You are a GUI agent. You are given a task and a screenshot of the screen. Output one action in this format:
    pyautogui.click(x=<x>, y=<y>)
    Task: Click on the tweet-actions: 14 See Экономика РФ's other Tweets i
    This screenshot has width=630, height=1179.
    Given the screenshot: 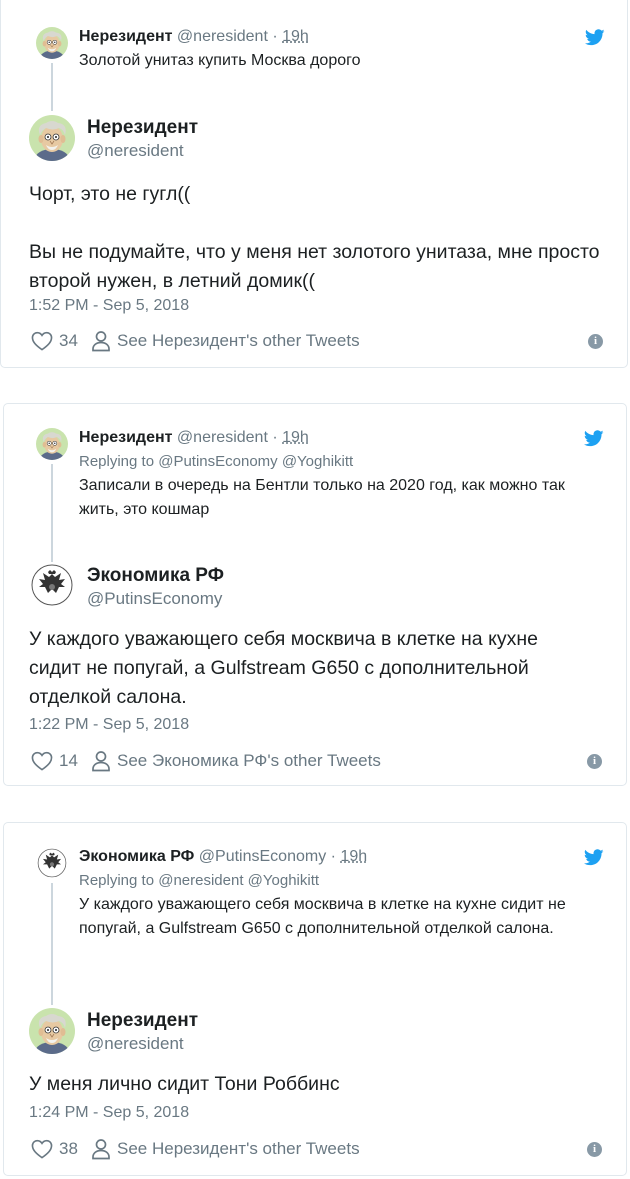 What is the action you would take?
    pyautogui.click(x=315, y=761)
    